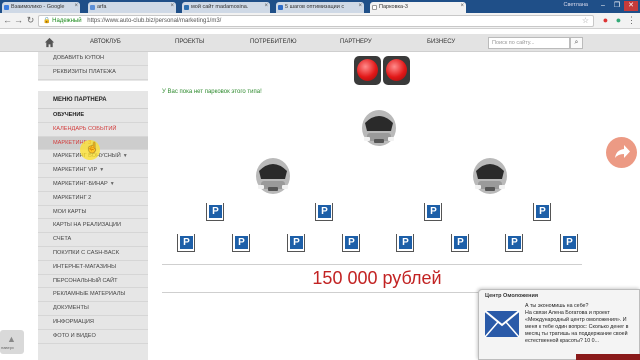 This screenshot has width=640, height=360. I want to click on extension-icon: ●, so click(605, 20).